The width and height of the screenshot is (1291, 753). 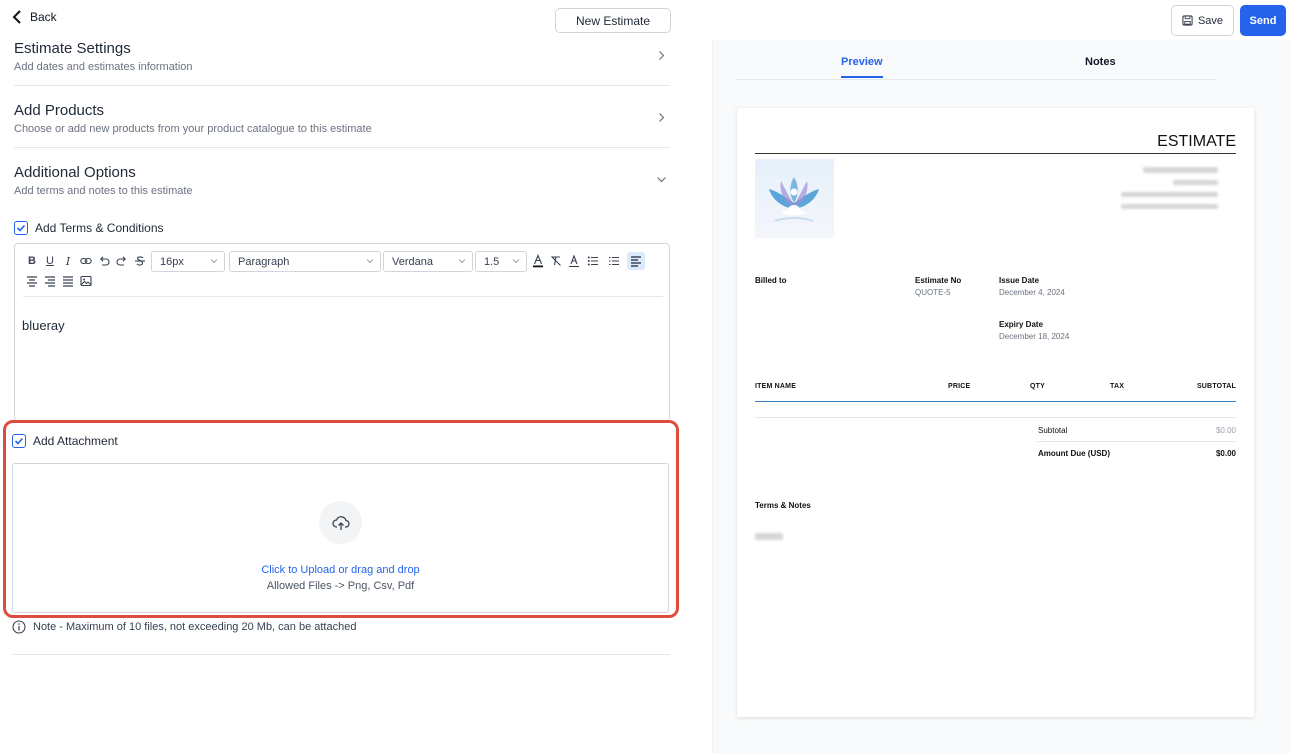 I want to click on align-justify-icon, so click(x=68, y=281).